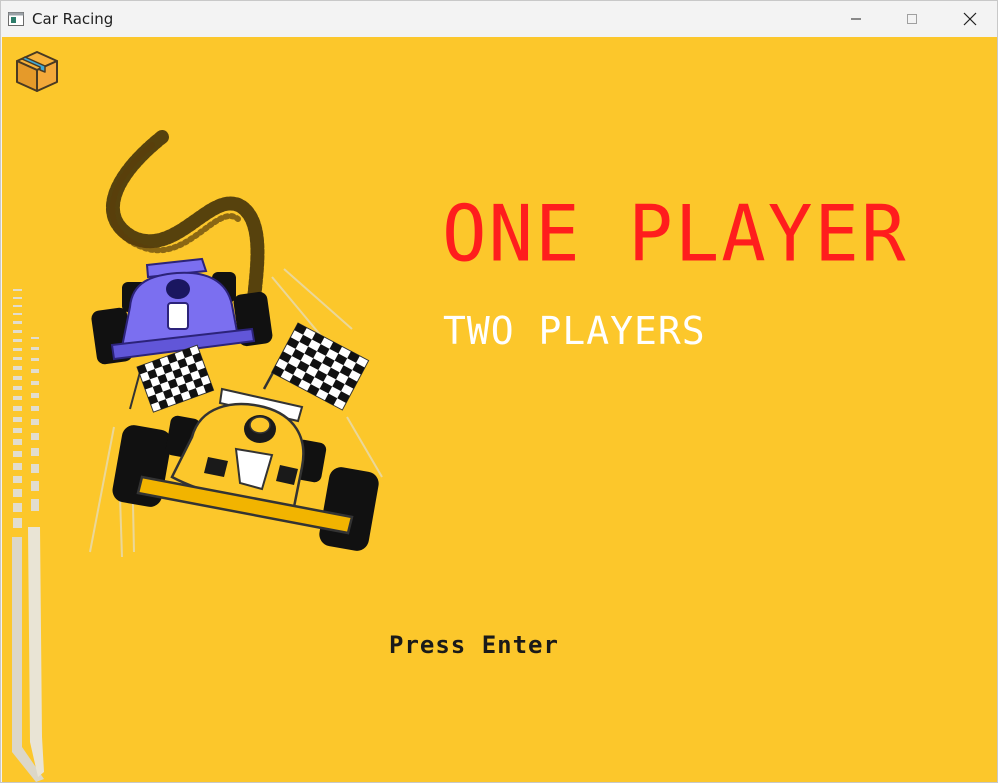 Image resolution: width=998 pixels, height=783 pixels. Describe the element at coordinates (73, 19) in the screenshot. I see `window-title: Car Racing` at that location.